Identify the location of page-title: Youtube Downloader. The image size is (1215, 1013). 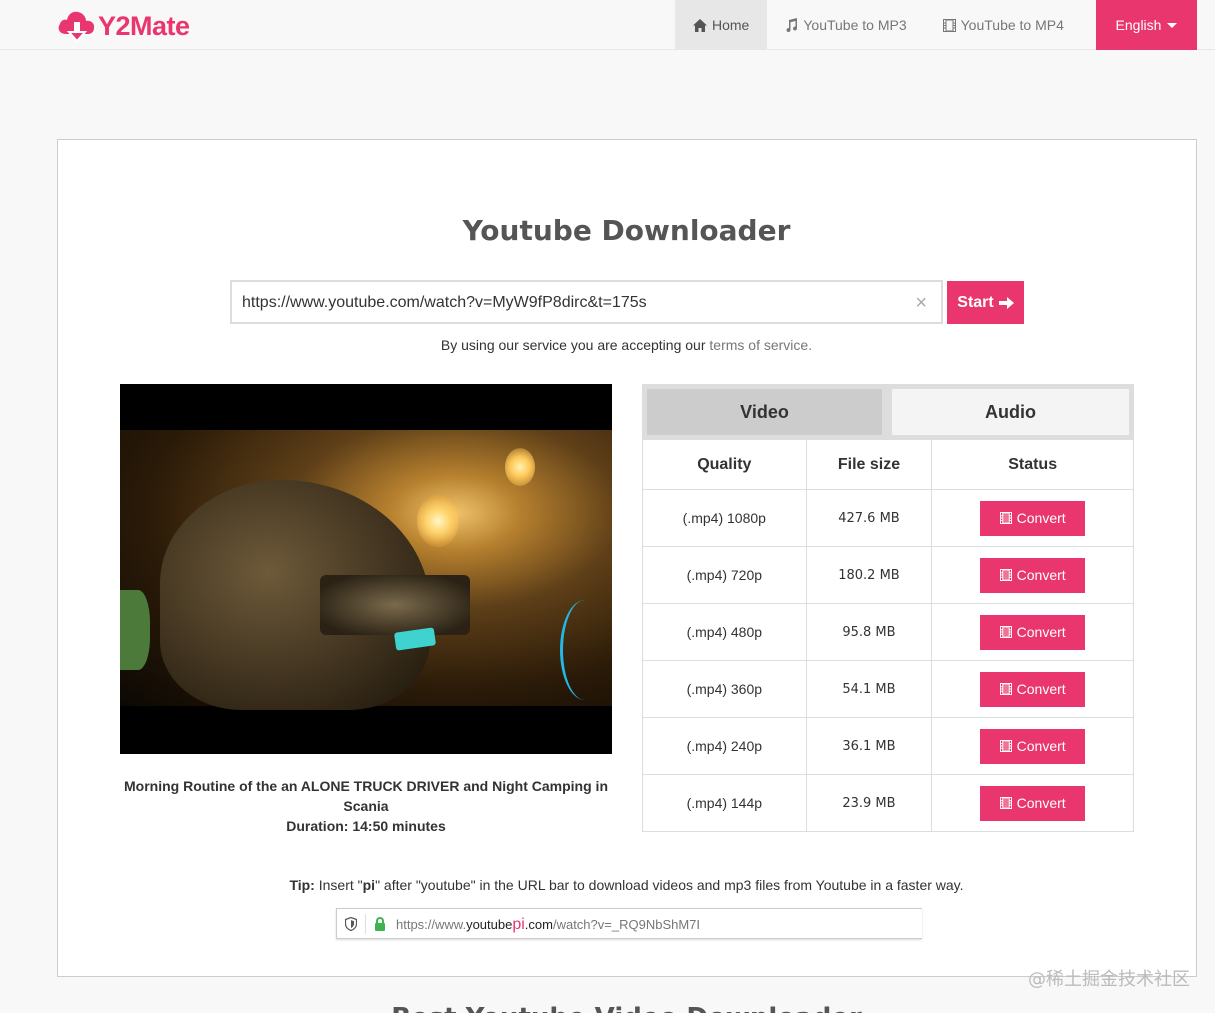
(626, 230).